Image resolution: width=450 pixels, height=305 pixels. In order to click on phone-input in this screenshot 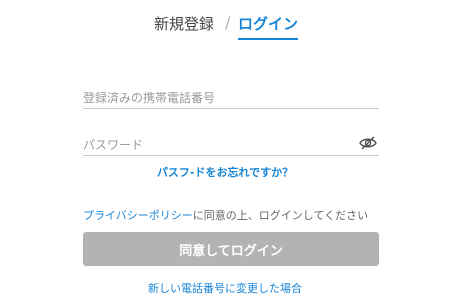, I will do `click(231, 98)`.